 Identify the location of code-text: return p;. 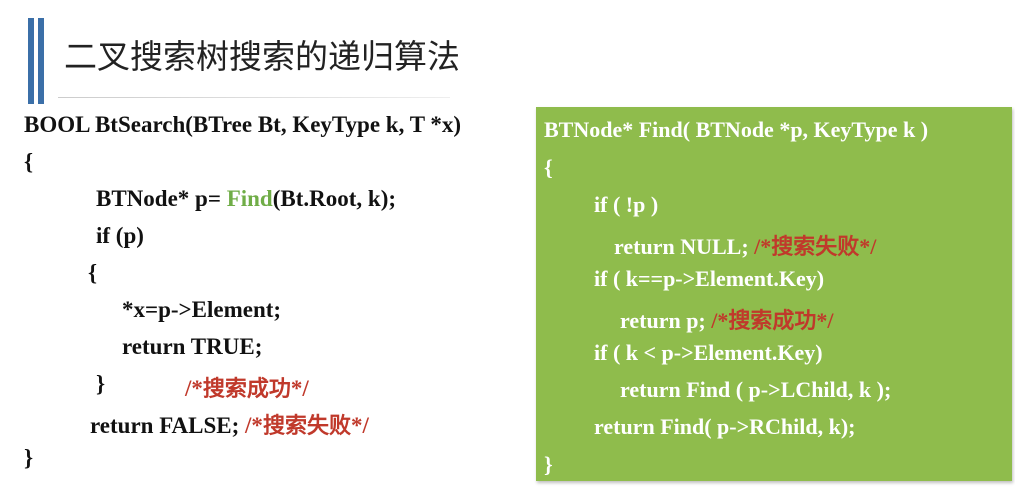
(666, 320).